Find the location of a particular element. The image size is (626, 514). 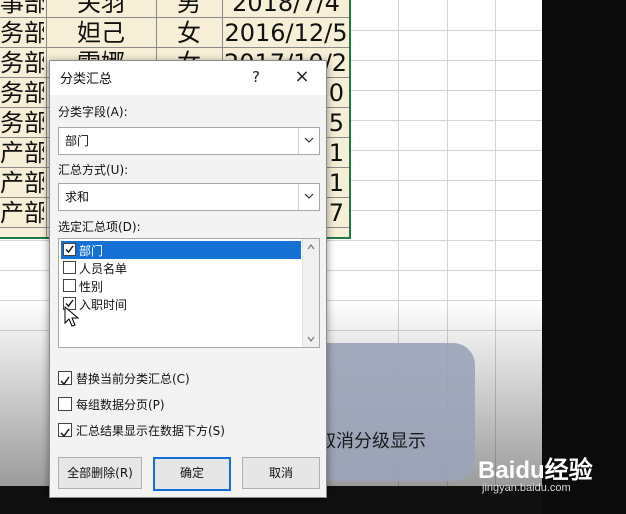

list-item-label: 人员名单 is located at coordinates (103, 269).